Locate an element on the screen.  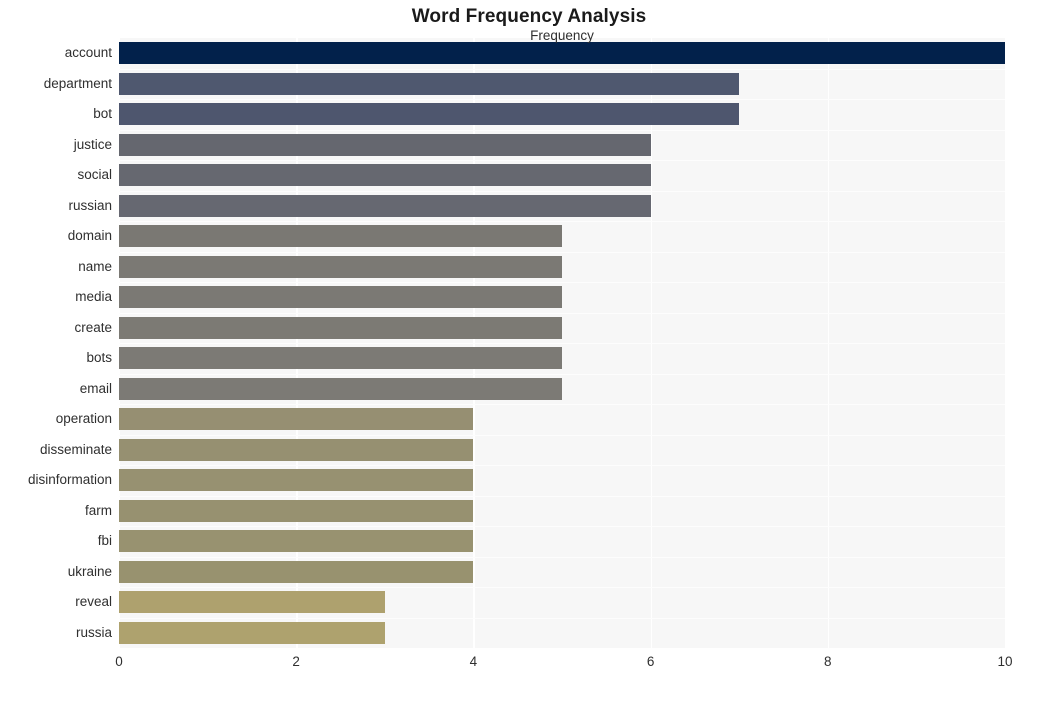
y-tick-label-operation: operation is located at coordinates (83, 419).